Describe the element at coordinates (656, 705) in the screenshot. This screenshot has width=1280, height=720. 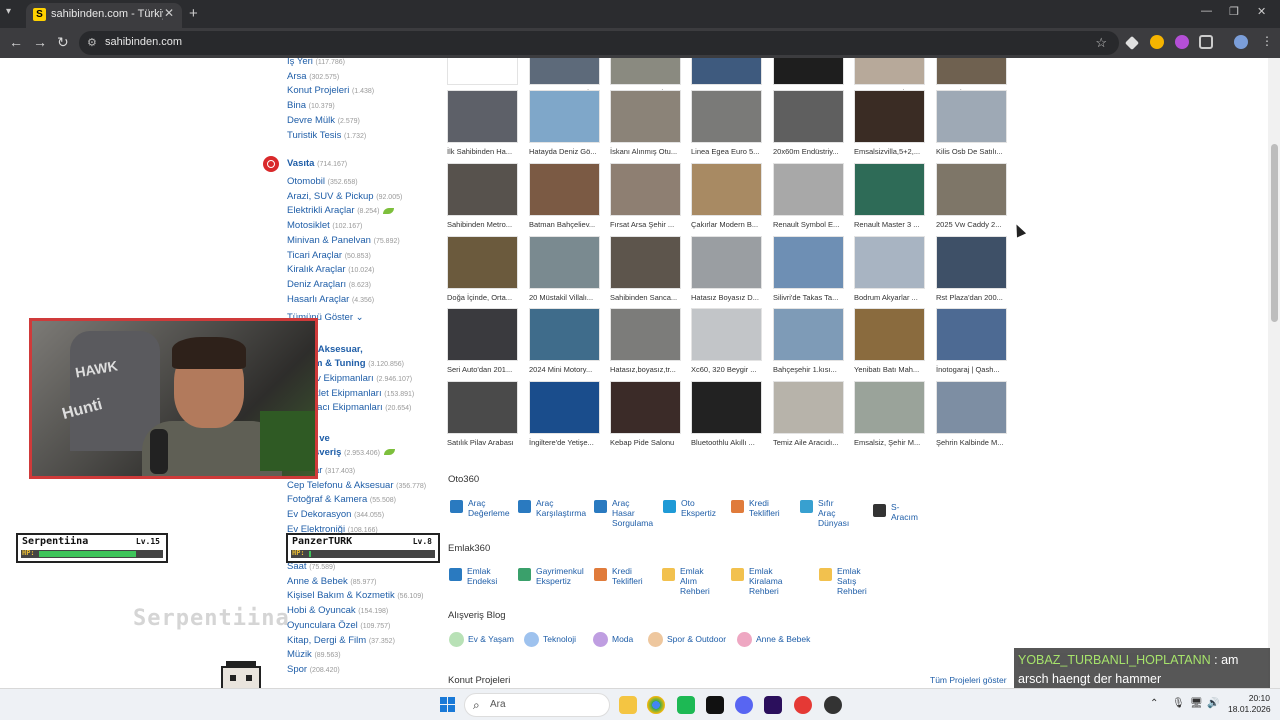
I see `chrome-icon` at that location.